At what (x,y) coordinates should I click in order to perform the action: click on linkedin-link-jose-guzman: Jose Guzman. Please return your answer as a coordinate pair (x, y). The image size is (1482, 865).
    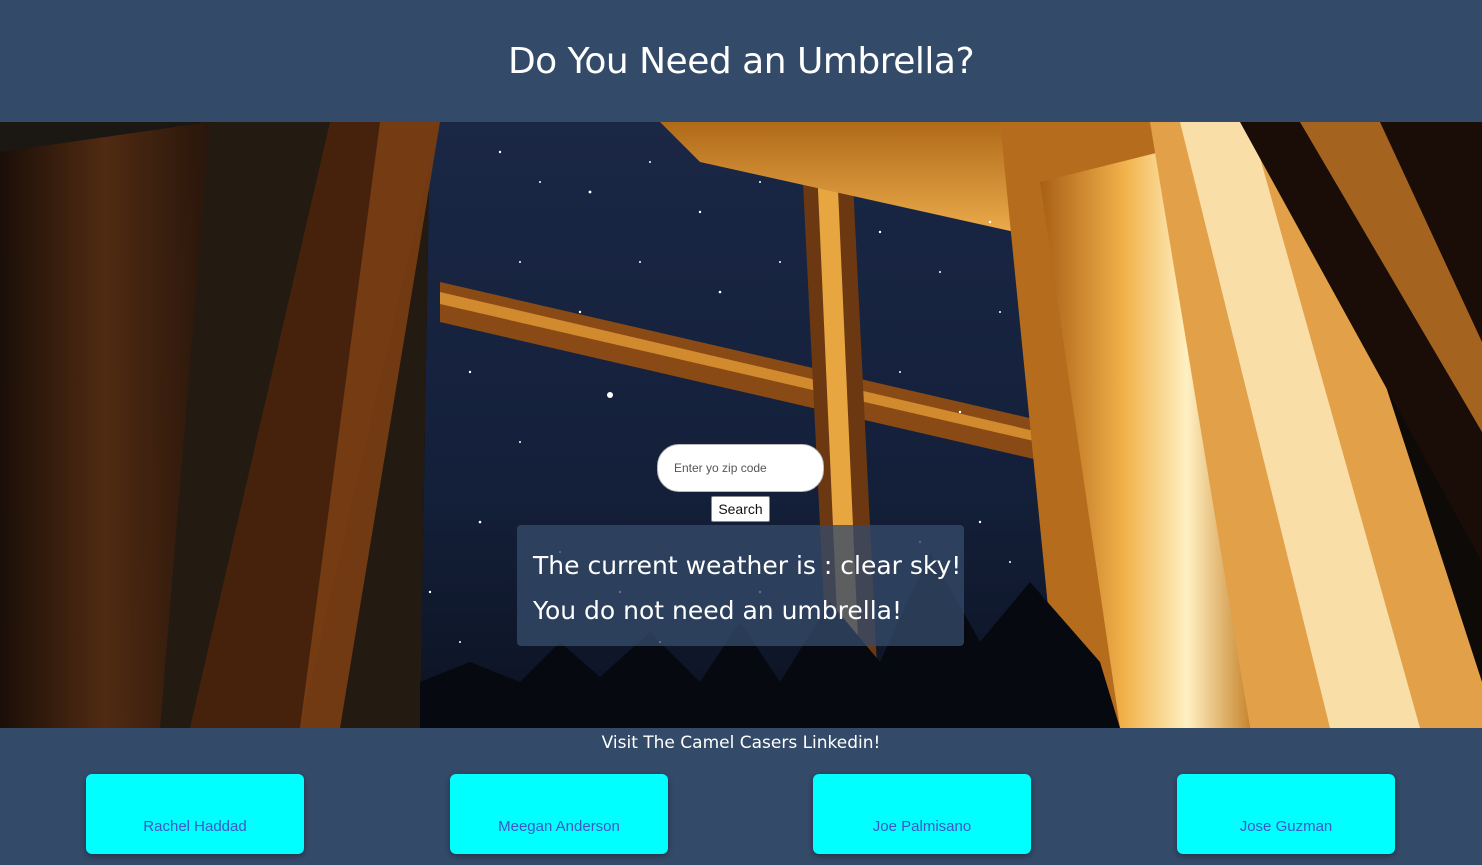
    Looking at the image, I should click on (1286, 814).